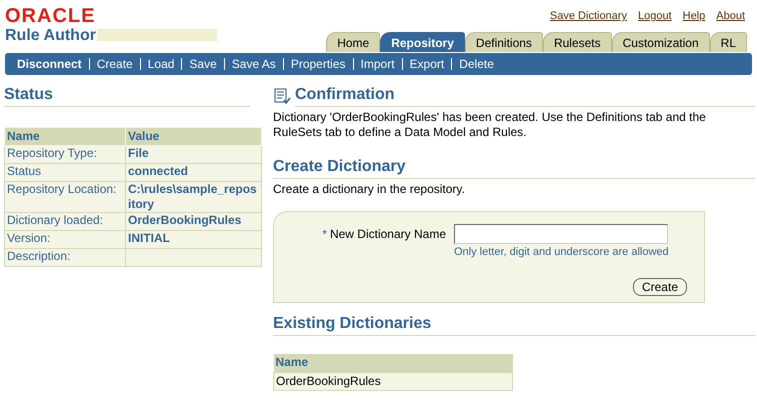  Describe the element at coordinates (561, 234) in the screenshot. I see `dictionary-name-field` at that location.